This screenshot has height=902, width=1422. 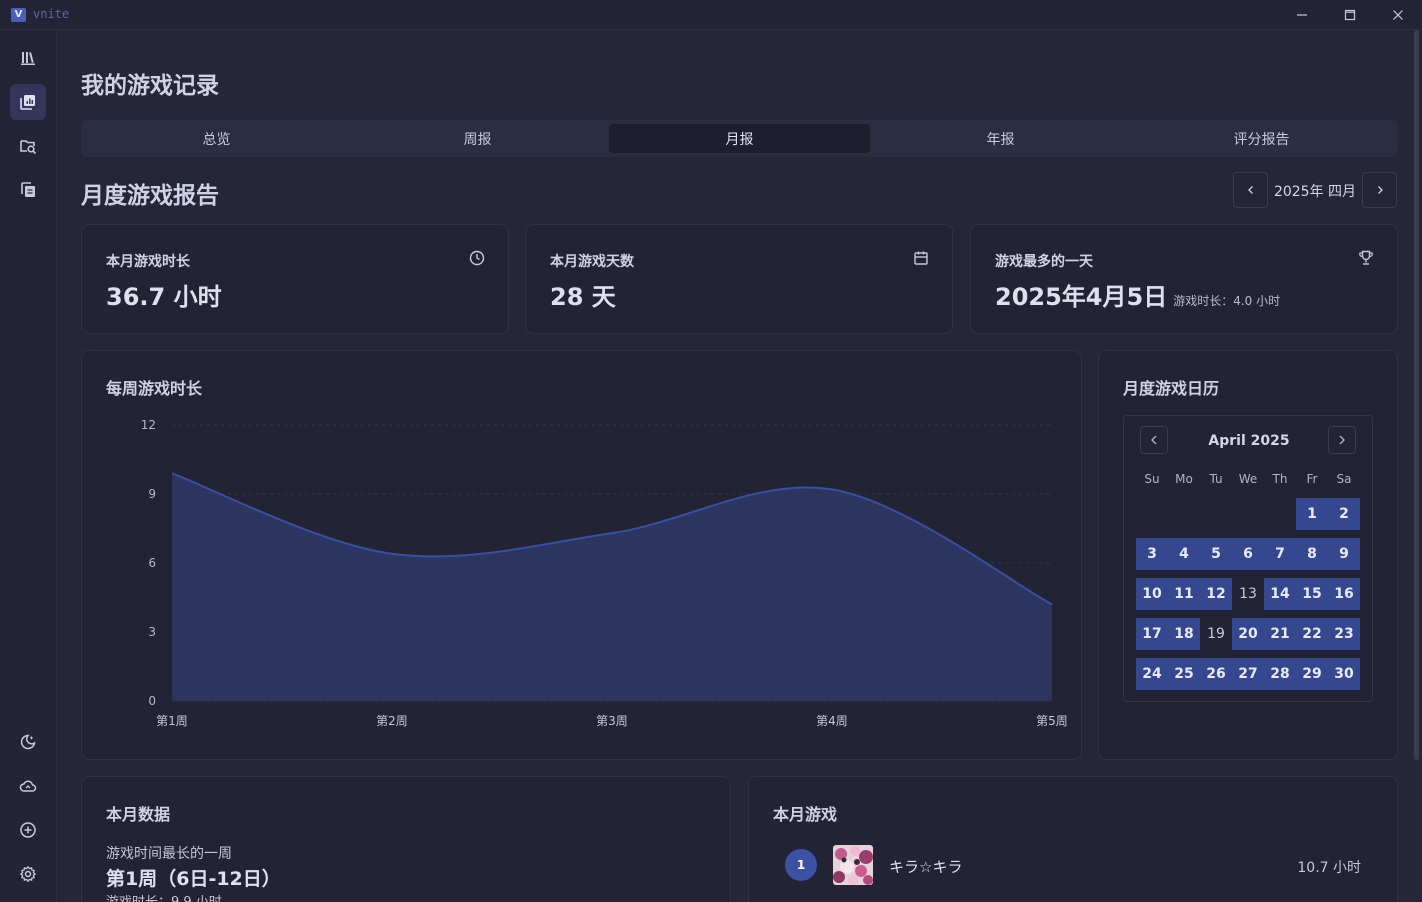 What do you see at coordinates (1184, 594) in the screenshot?
I see `calendar-day: 11` at bounding box center [1184, 594].